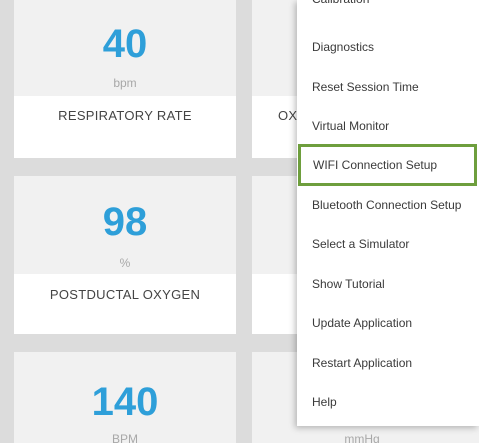 The height and width of the screenshot is (443, 479). What do you see at coordinates (125, 115) in the screenshot?
I see `respiratory-rate-label: RESPIRATORY RATE` at bounding box center [125, 115].